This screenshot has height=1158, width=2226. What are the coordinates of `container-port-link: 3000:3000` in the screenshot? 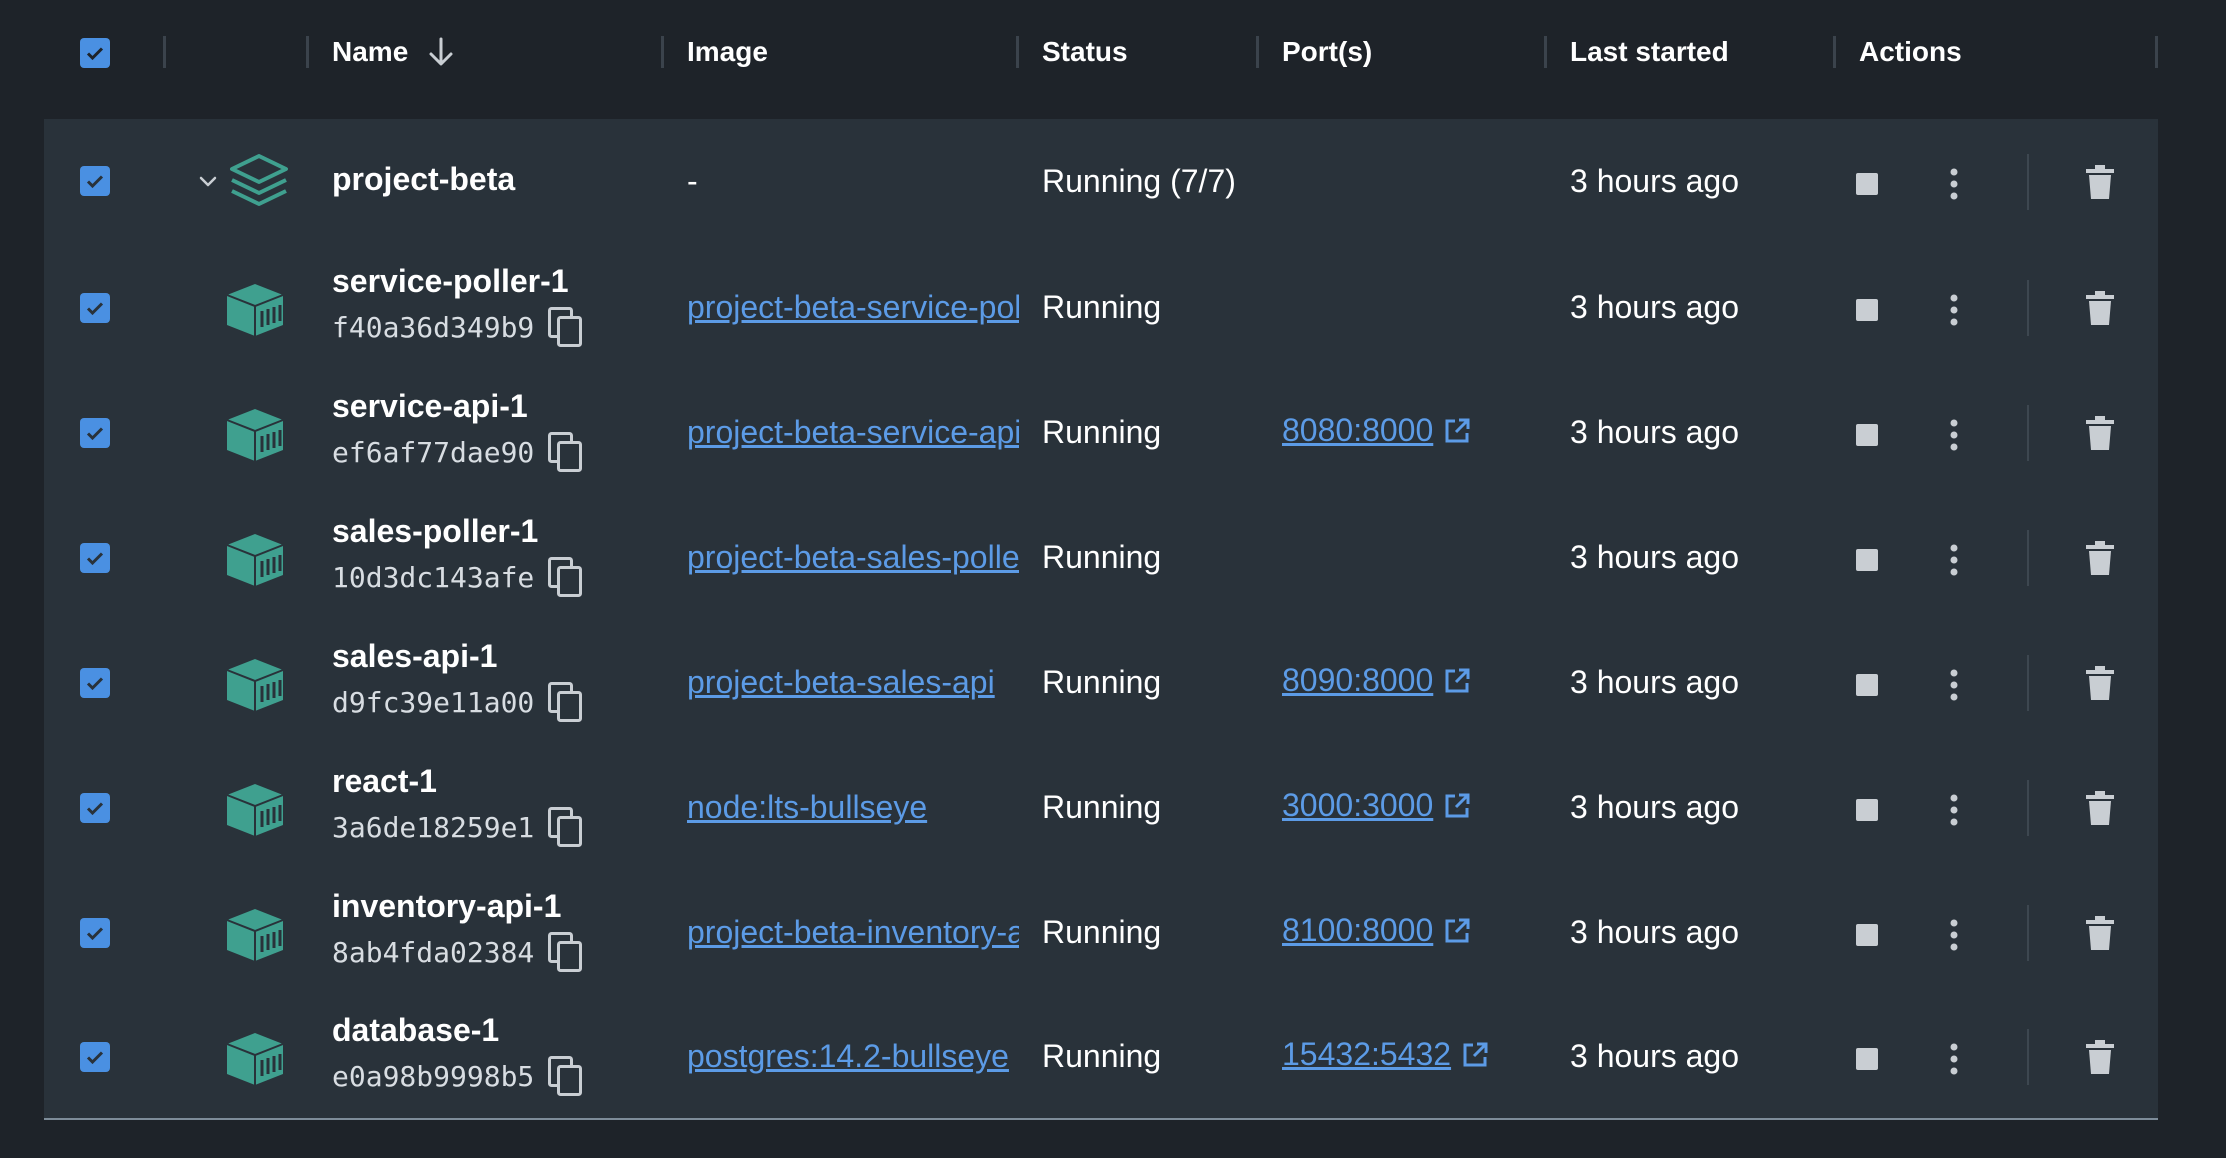 It's located at (1376, 805).